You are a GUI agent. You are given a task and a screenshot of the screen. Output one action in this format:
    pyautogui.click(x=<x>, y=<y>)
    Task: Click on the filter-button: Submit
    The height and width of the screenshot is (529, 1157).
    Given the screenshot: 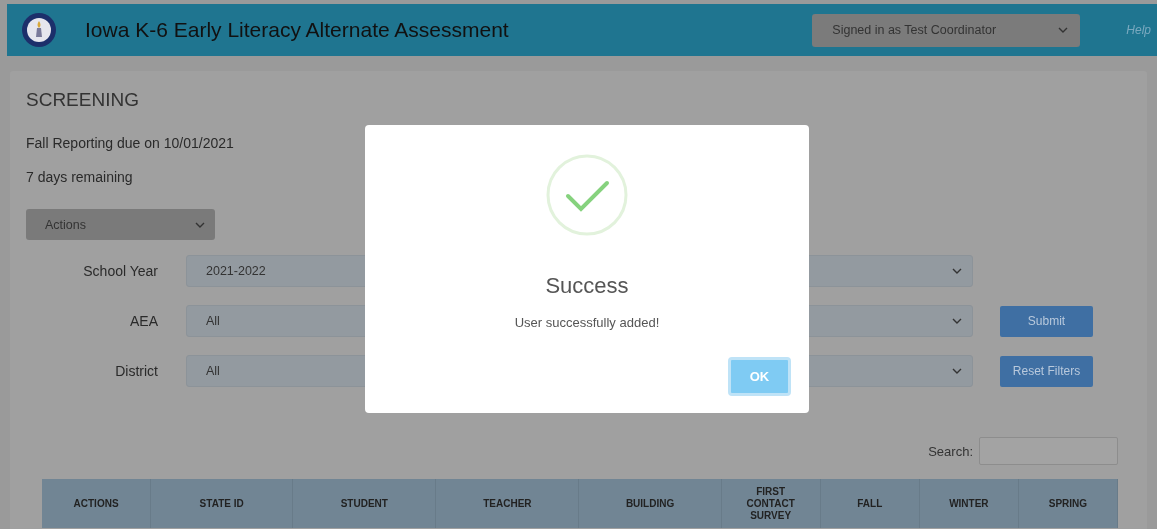 What is the action you would take?
    pyautogui.click(x=1046, y=321)
    